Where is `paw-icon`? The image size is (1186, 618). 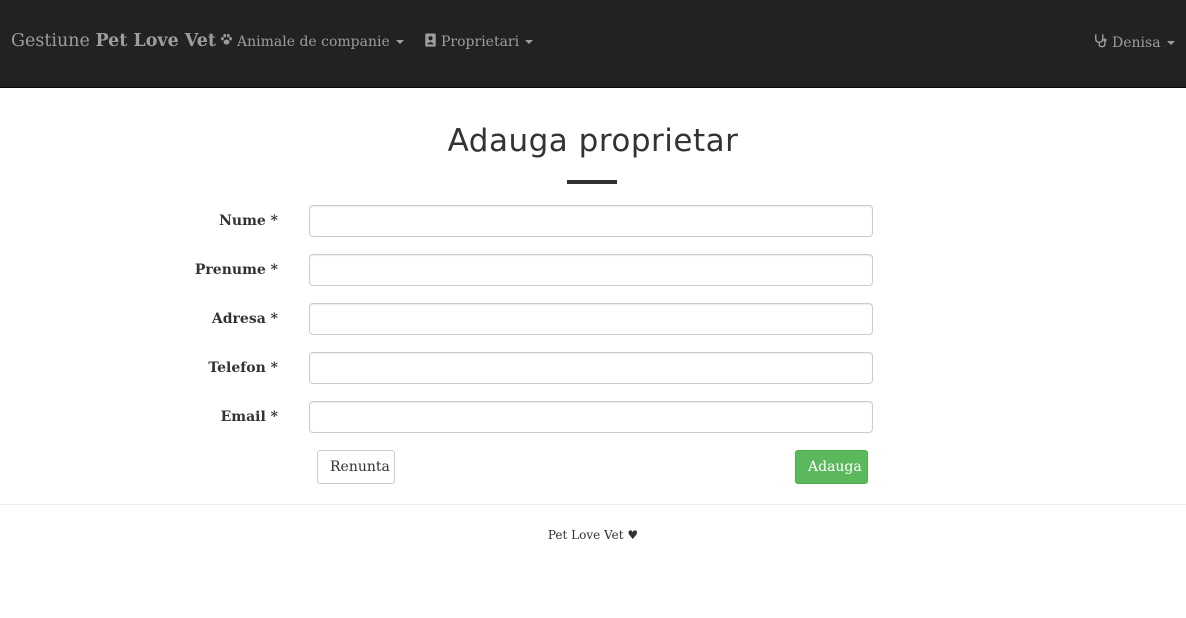 paw-icon is located at coordinates (226, 41).